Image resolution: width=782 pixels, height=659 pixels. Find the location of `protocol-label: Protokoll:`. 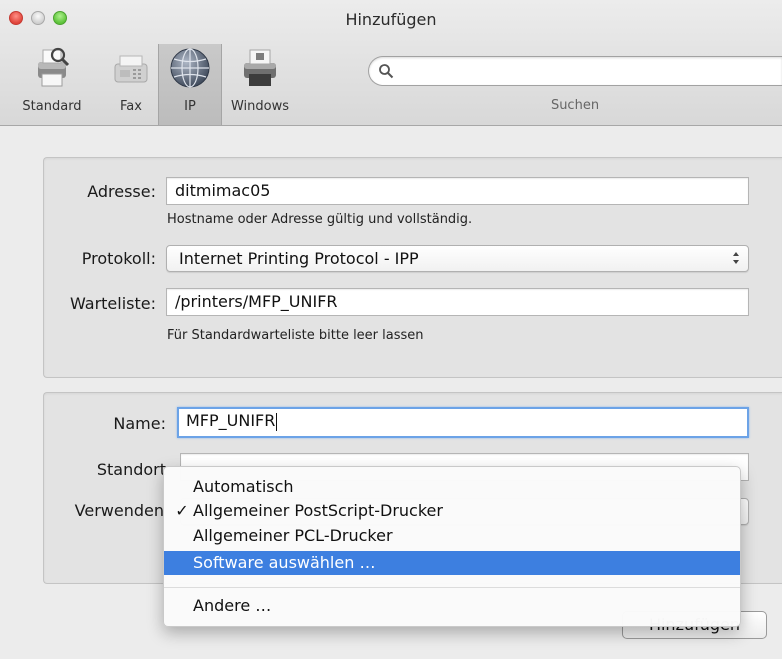

protocol-label: Protokoll: is located at coordinates (118, 258).